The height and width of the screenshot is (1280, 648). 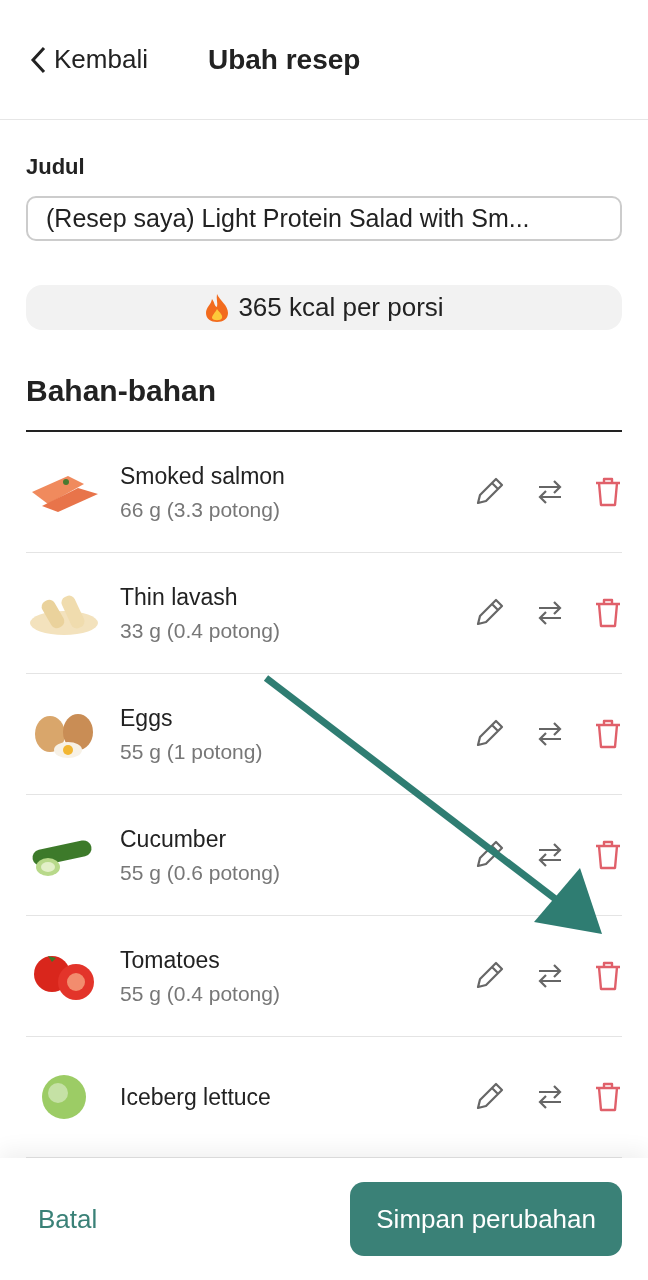 I want to click on cancel-button: Batal, so click(x=68, y=1219).